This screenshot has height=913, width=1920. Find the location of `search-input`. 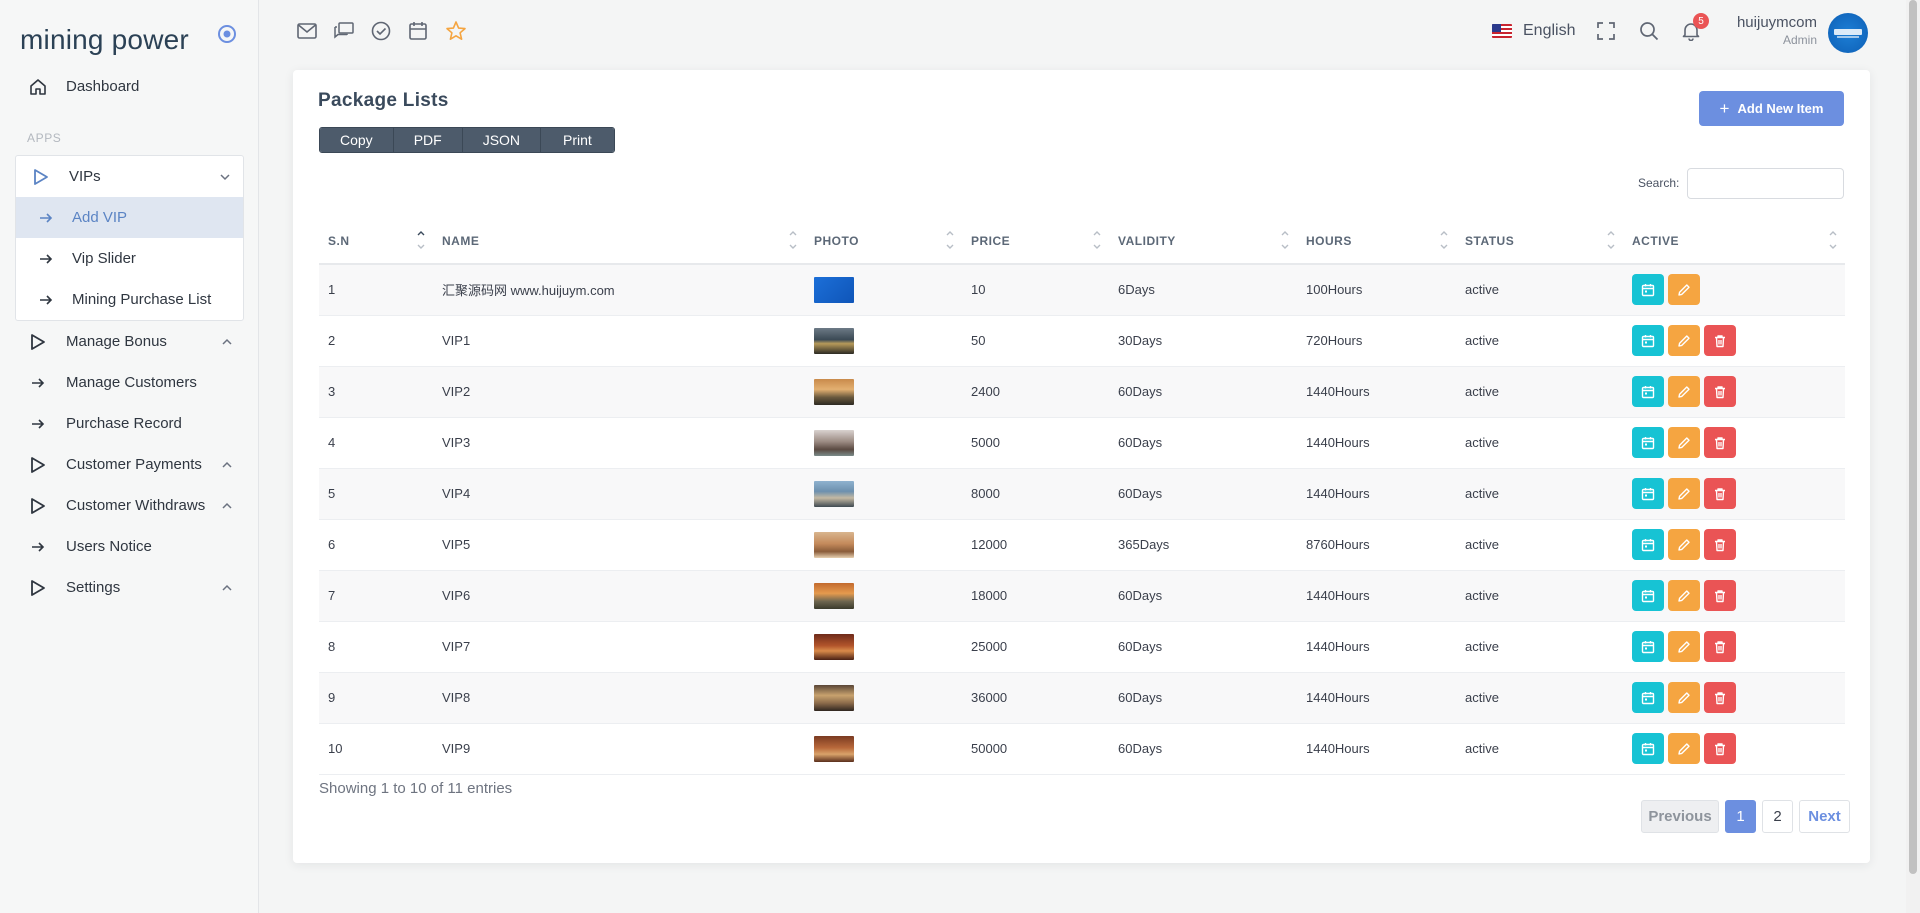

search-input is located at coordinates (1765, 183).